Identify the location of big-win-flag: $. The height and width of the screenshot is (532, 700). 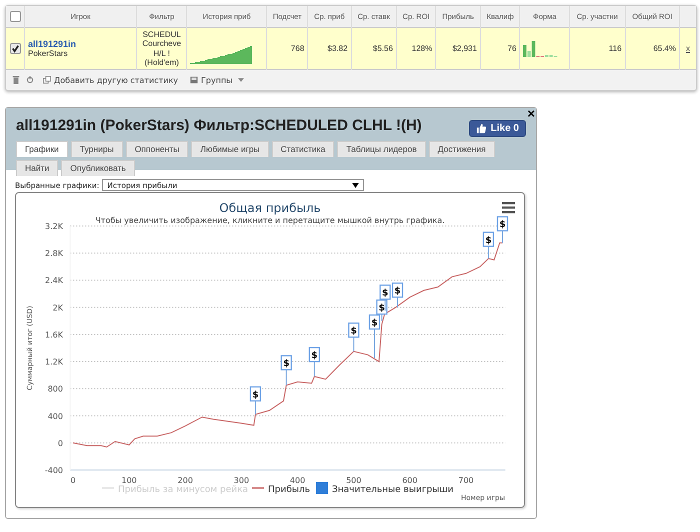
(374, 336).